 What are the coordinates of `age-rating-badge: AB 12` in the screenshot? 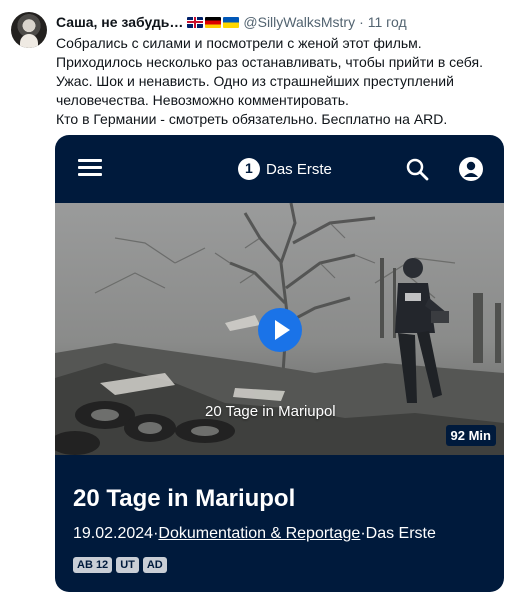 It's located at (93, 565).